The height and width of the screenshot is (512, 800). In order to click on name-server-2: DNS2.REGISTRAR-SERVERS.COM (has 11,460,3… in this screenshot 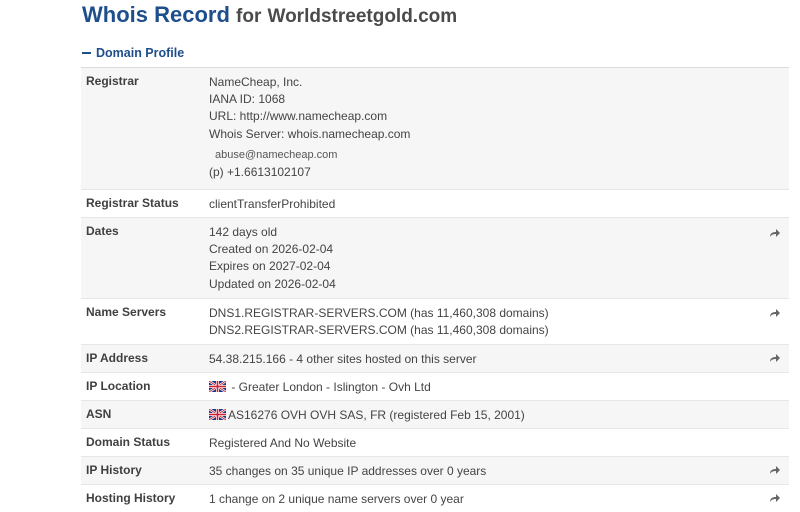, I will do `click(379, 330)`.